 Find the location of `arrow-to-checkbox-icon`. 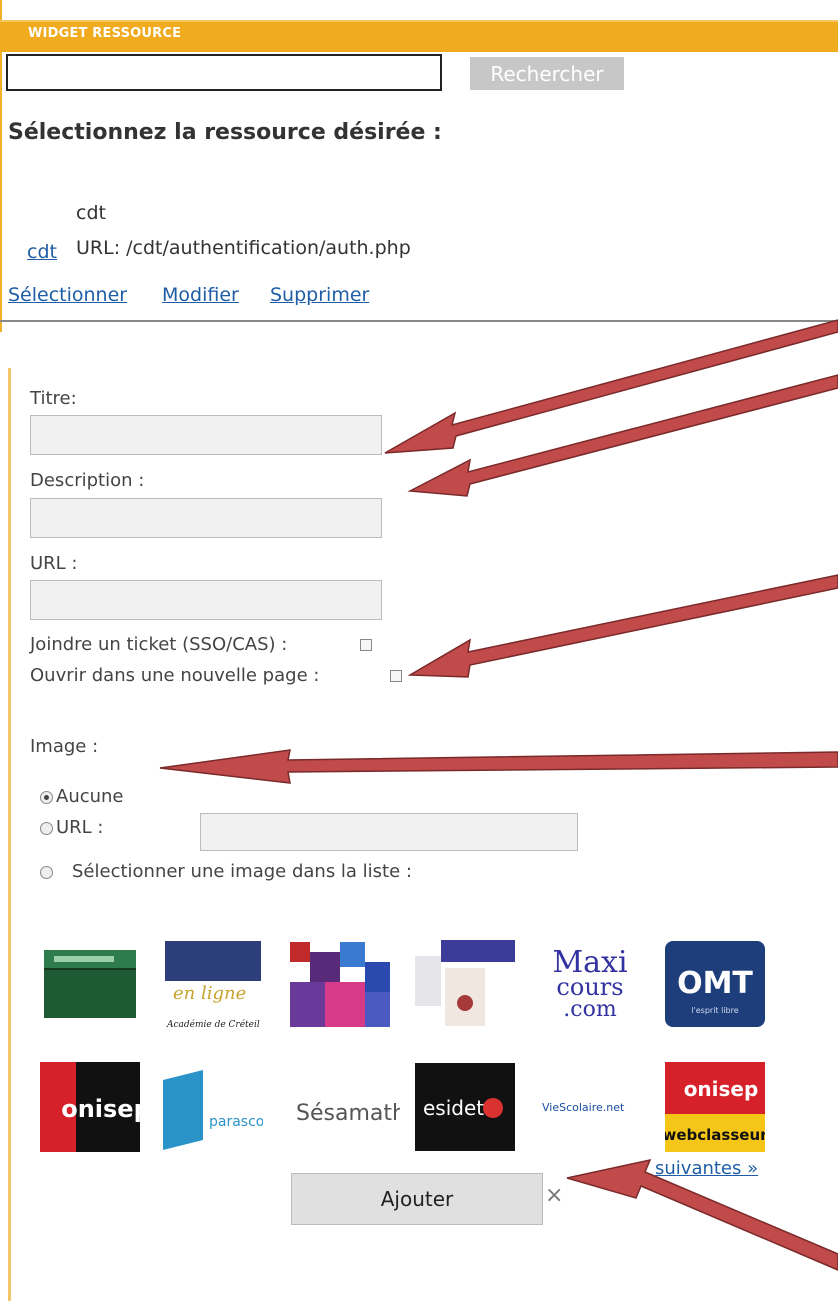

arrow-to-checkbox-icon is located at coordinates (622, 626).